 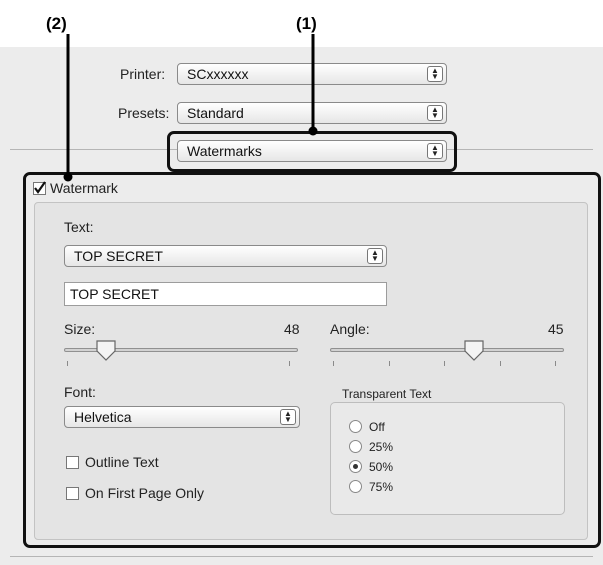 I want to click on watermark-checkbox, so click(x=39, y=188).